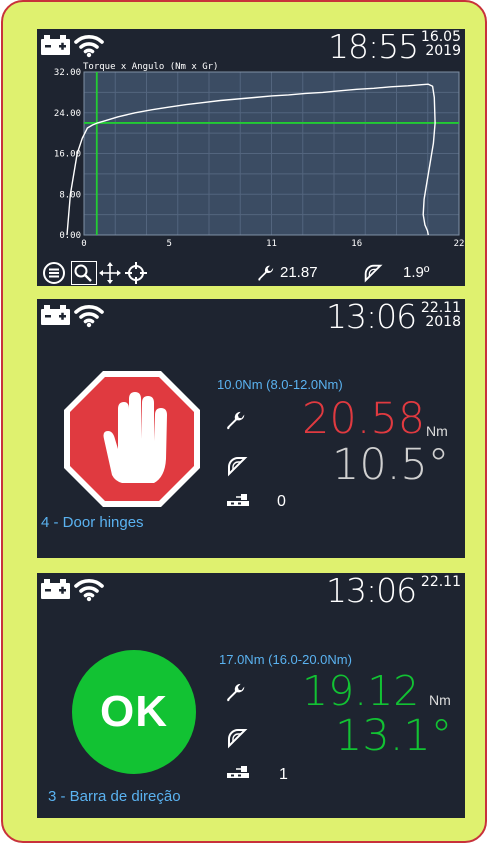 This screenshot has height=845, width=490. What do you see at coordinates (394, 736) in the screenshot?
I see `angle-value: 13.1°` at bounding box center [394, 736].